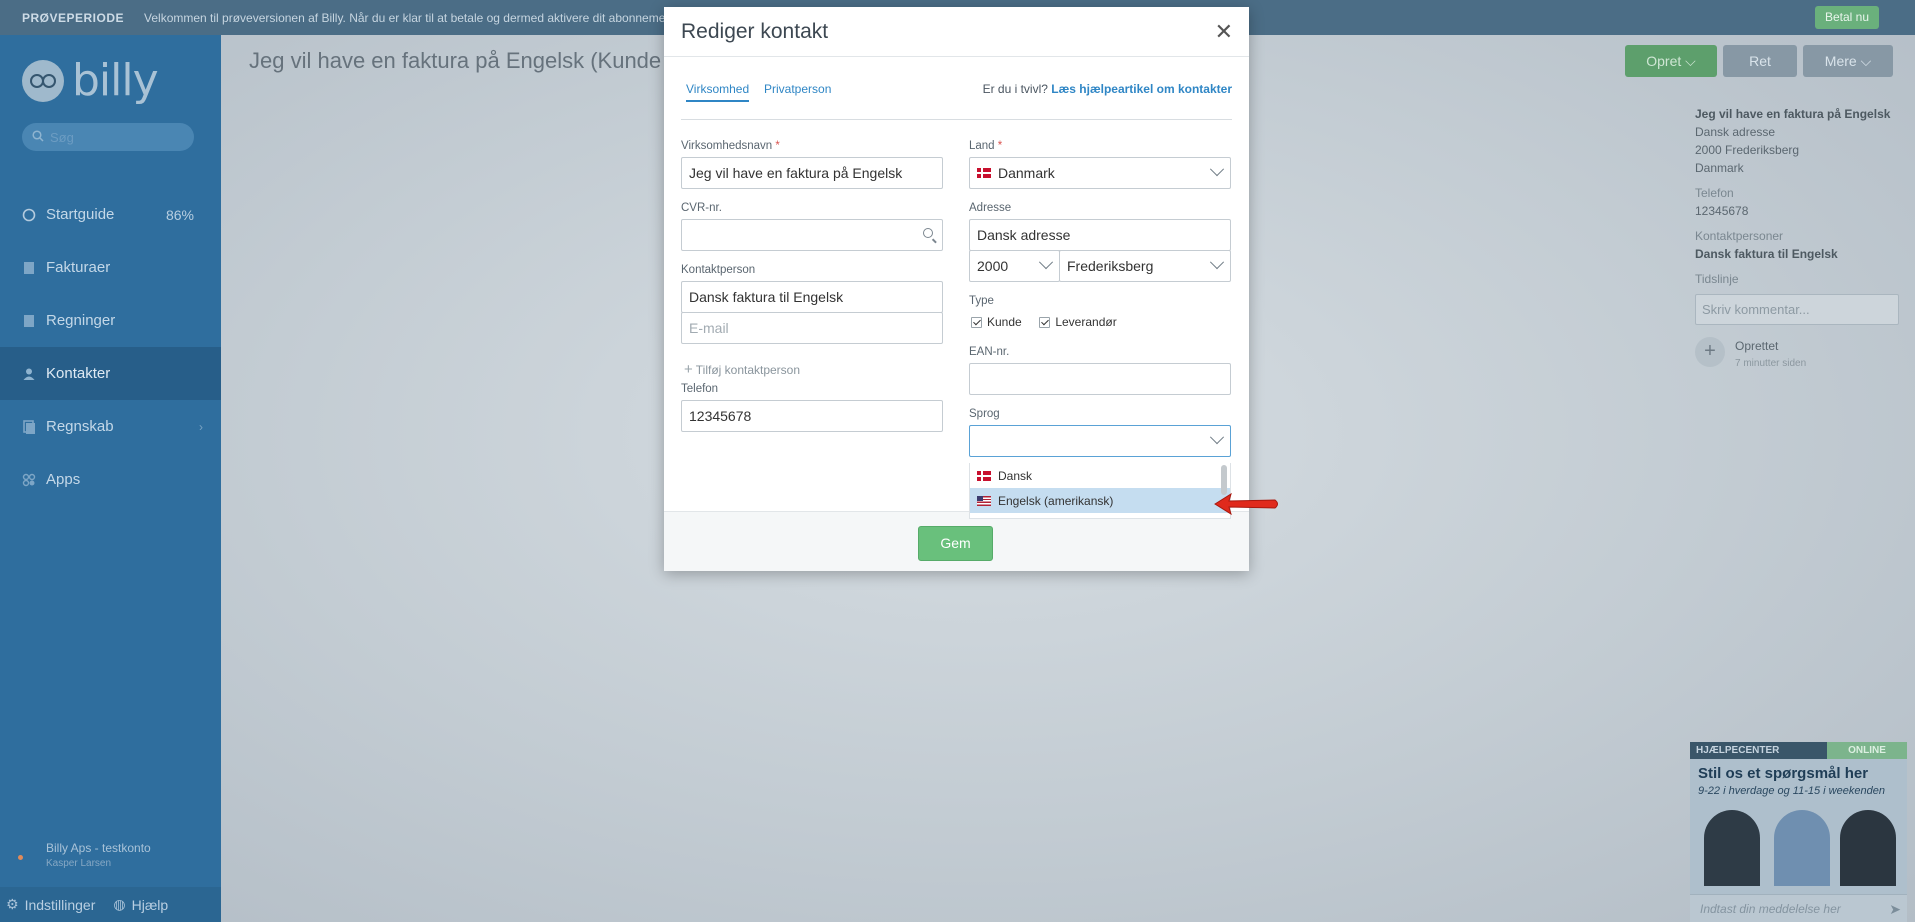 This screenshot has width=1915, height=922. I want to click on cvr-label: CVR-nr., so click(701, 208).